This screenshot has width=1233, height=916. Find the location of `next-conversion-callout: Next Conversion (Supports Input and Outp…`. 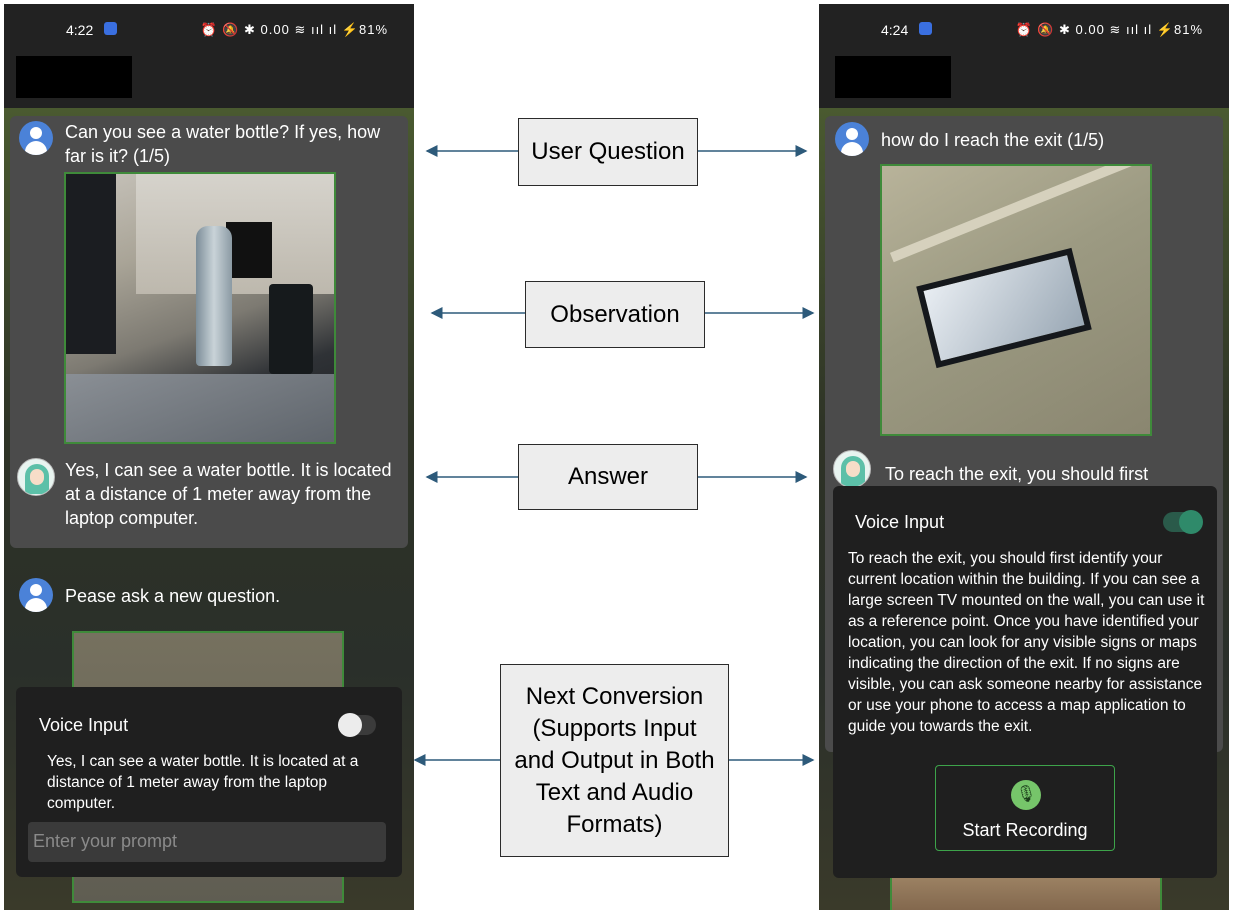

next-conversion-callout: Next Conversion (Supports Input and Outp… is located at coordinates (614, 760).